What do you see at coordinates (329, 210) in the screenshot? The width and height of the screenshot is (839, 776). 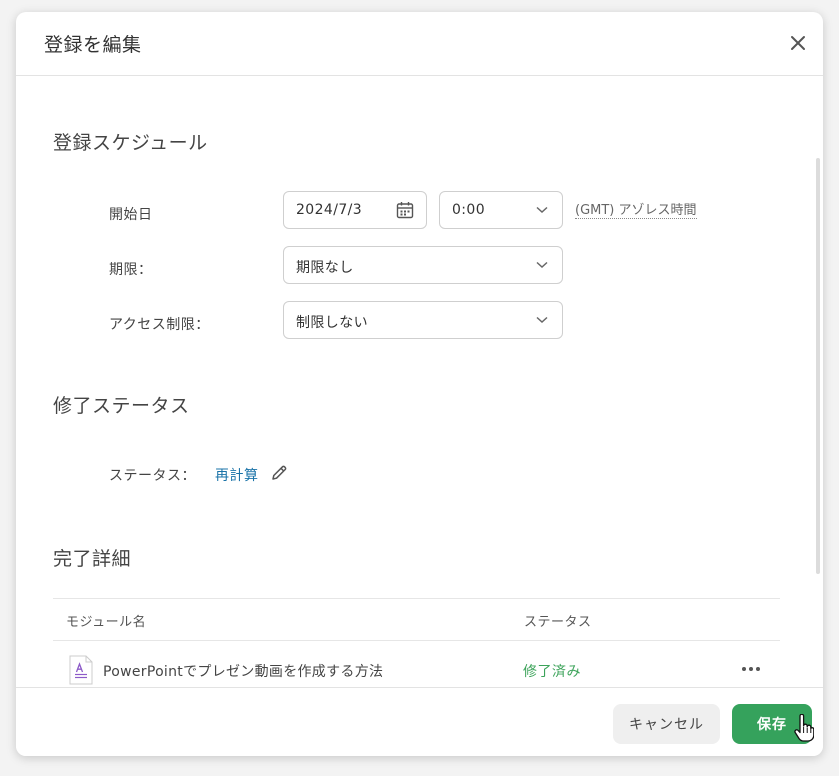 I see `start-date-value: 2024/7/3` at bounding box center [329, 210].